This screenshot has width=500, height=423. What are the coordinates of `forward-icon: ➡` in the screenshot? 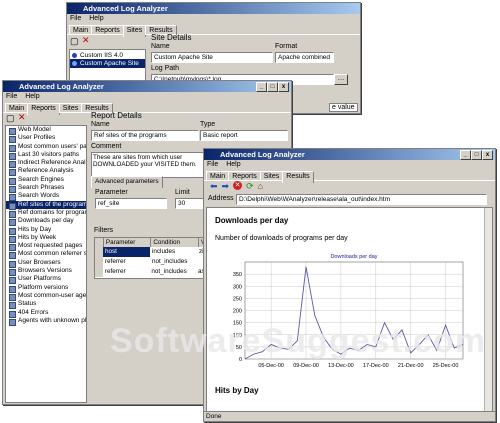 It's located at (226, 186).